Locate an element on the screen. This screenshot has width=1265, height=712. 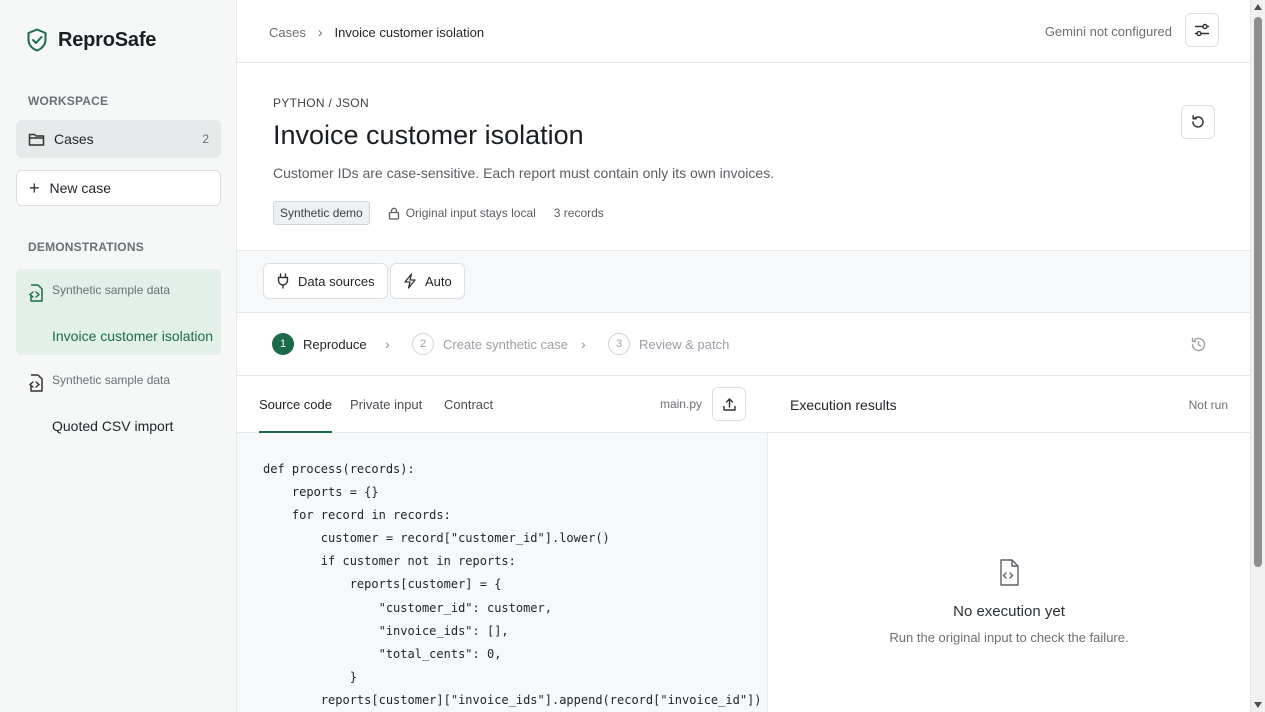
code-line: def process(records): is located at coordinates (339, 469).